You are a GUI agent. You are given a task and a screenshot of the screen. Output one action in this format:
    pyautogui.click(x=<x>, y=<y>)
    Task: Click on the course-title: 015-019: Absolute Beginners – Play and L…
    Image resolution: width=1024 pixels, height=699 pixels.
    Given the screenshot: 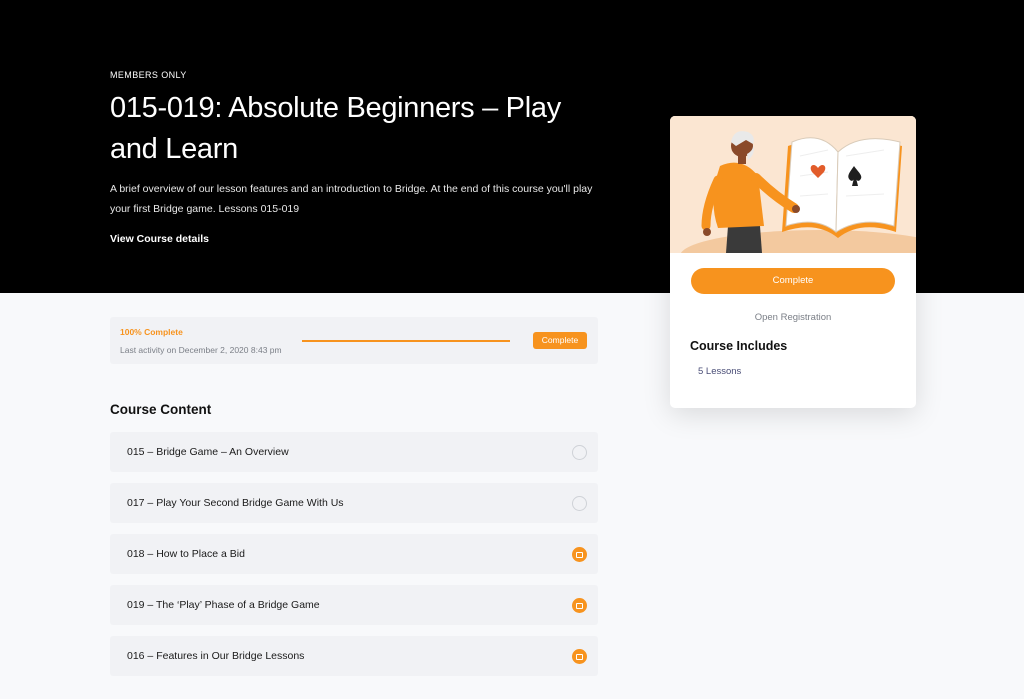 What is the action you would take?
    pyautogui.click(x=335, y=128)
    